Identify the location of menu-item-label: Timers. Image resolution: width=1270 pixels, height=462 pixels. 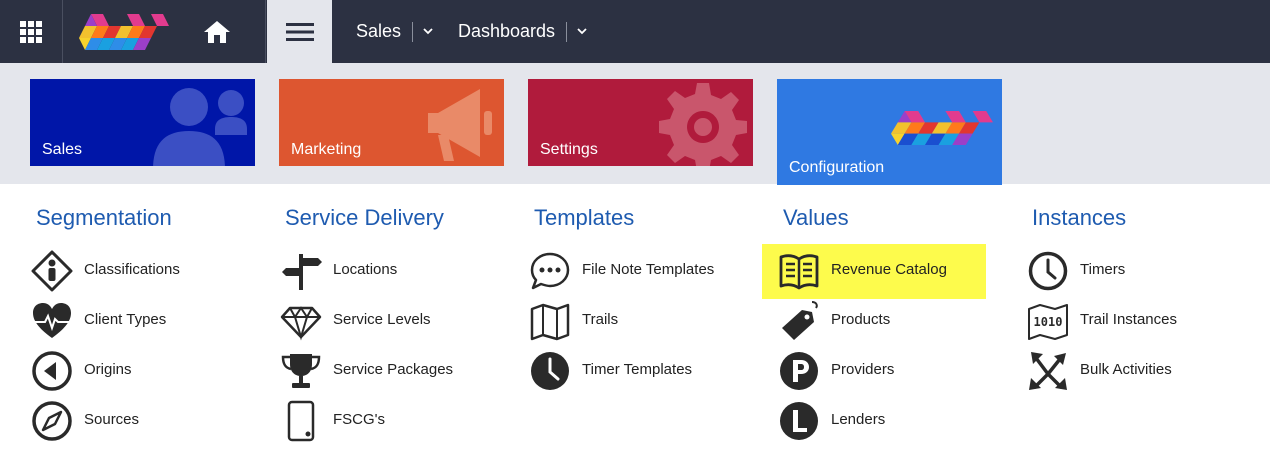
(1103, 269).